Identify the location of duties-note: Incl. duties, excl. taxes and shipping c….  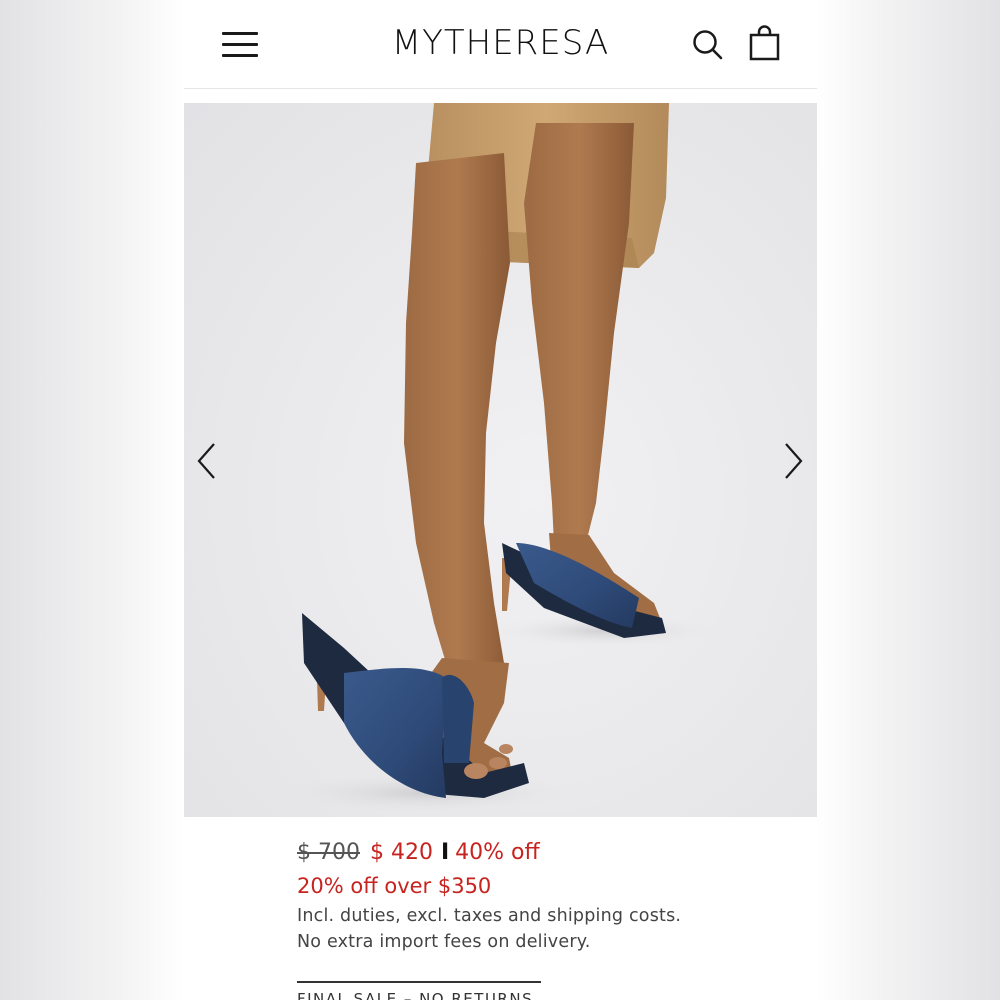
(489, 916).